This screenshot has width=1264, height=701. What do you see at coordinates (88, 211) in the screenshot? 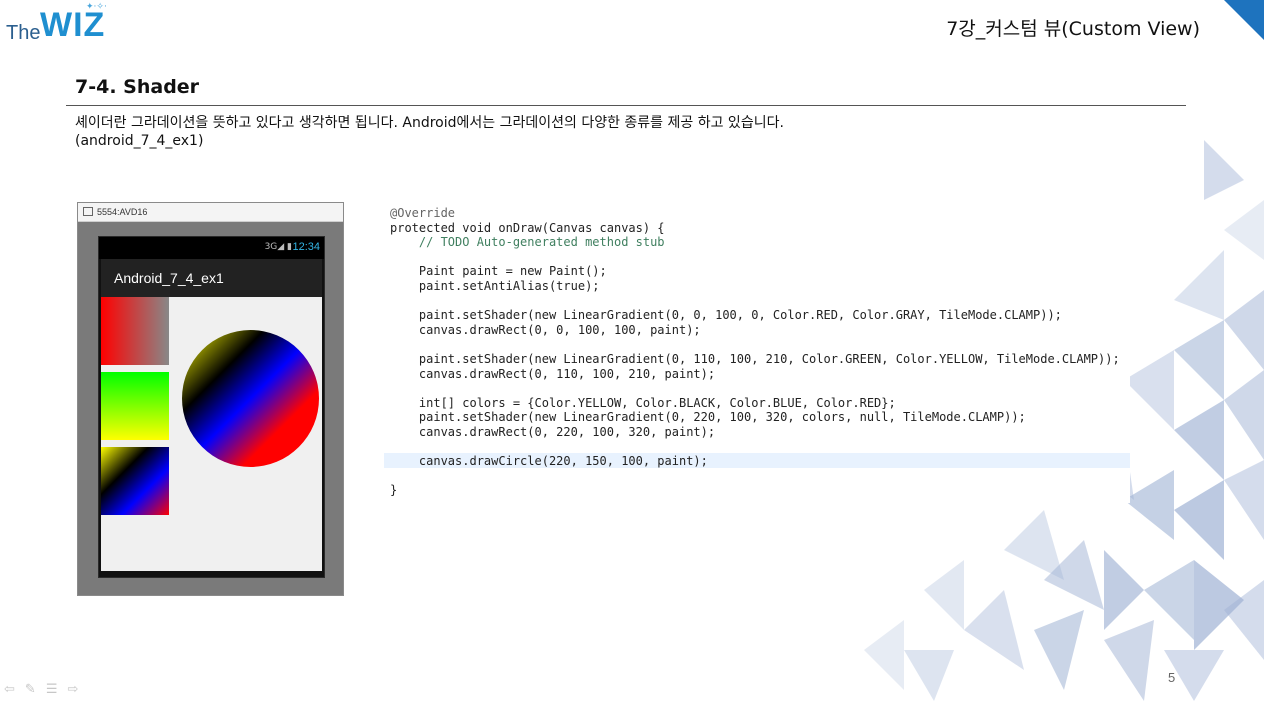
I see `window-icon` at bounding box center [88, 211].